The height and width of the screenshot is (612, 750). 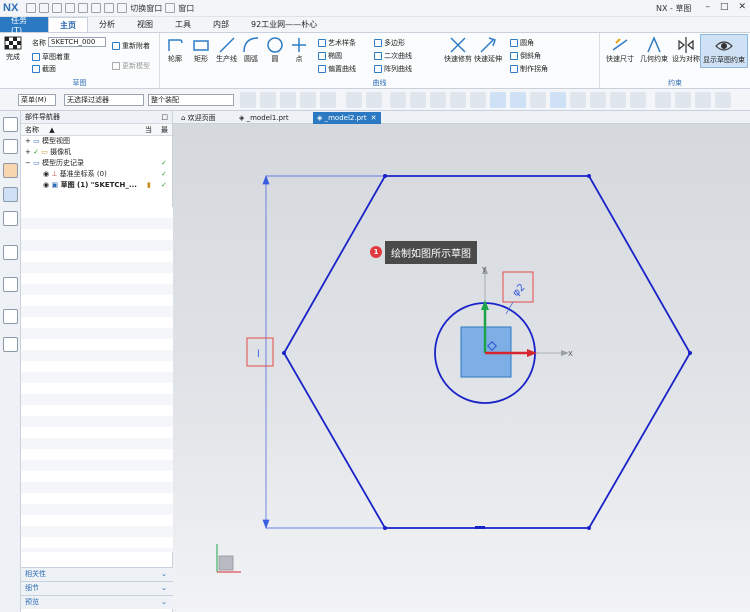 I want to click on mid-point-icon, so click(x=518, y=100).